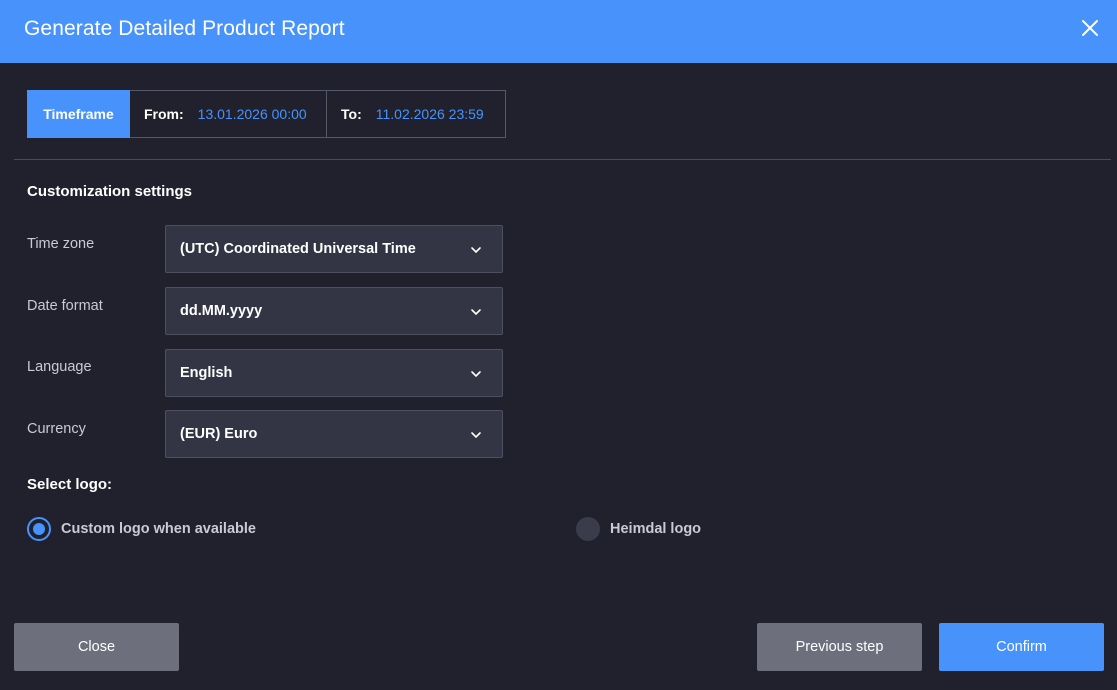  I want to click on confirm-button: Confirm, so click(1021, 647).